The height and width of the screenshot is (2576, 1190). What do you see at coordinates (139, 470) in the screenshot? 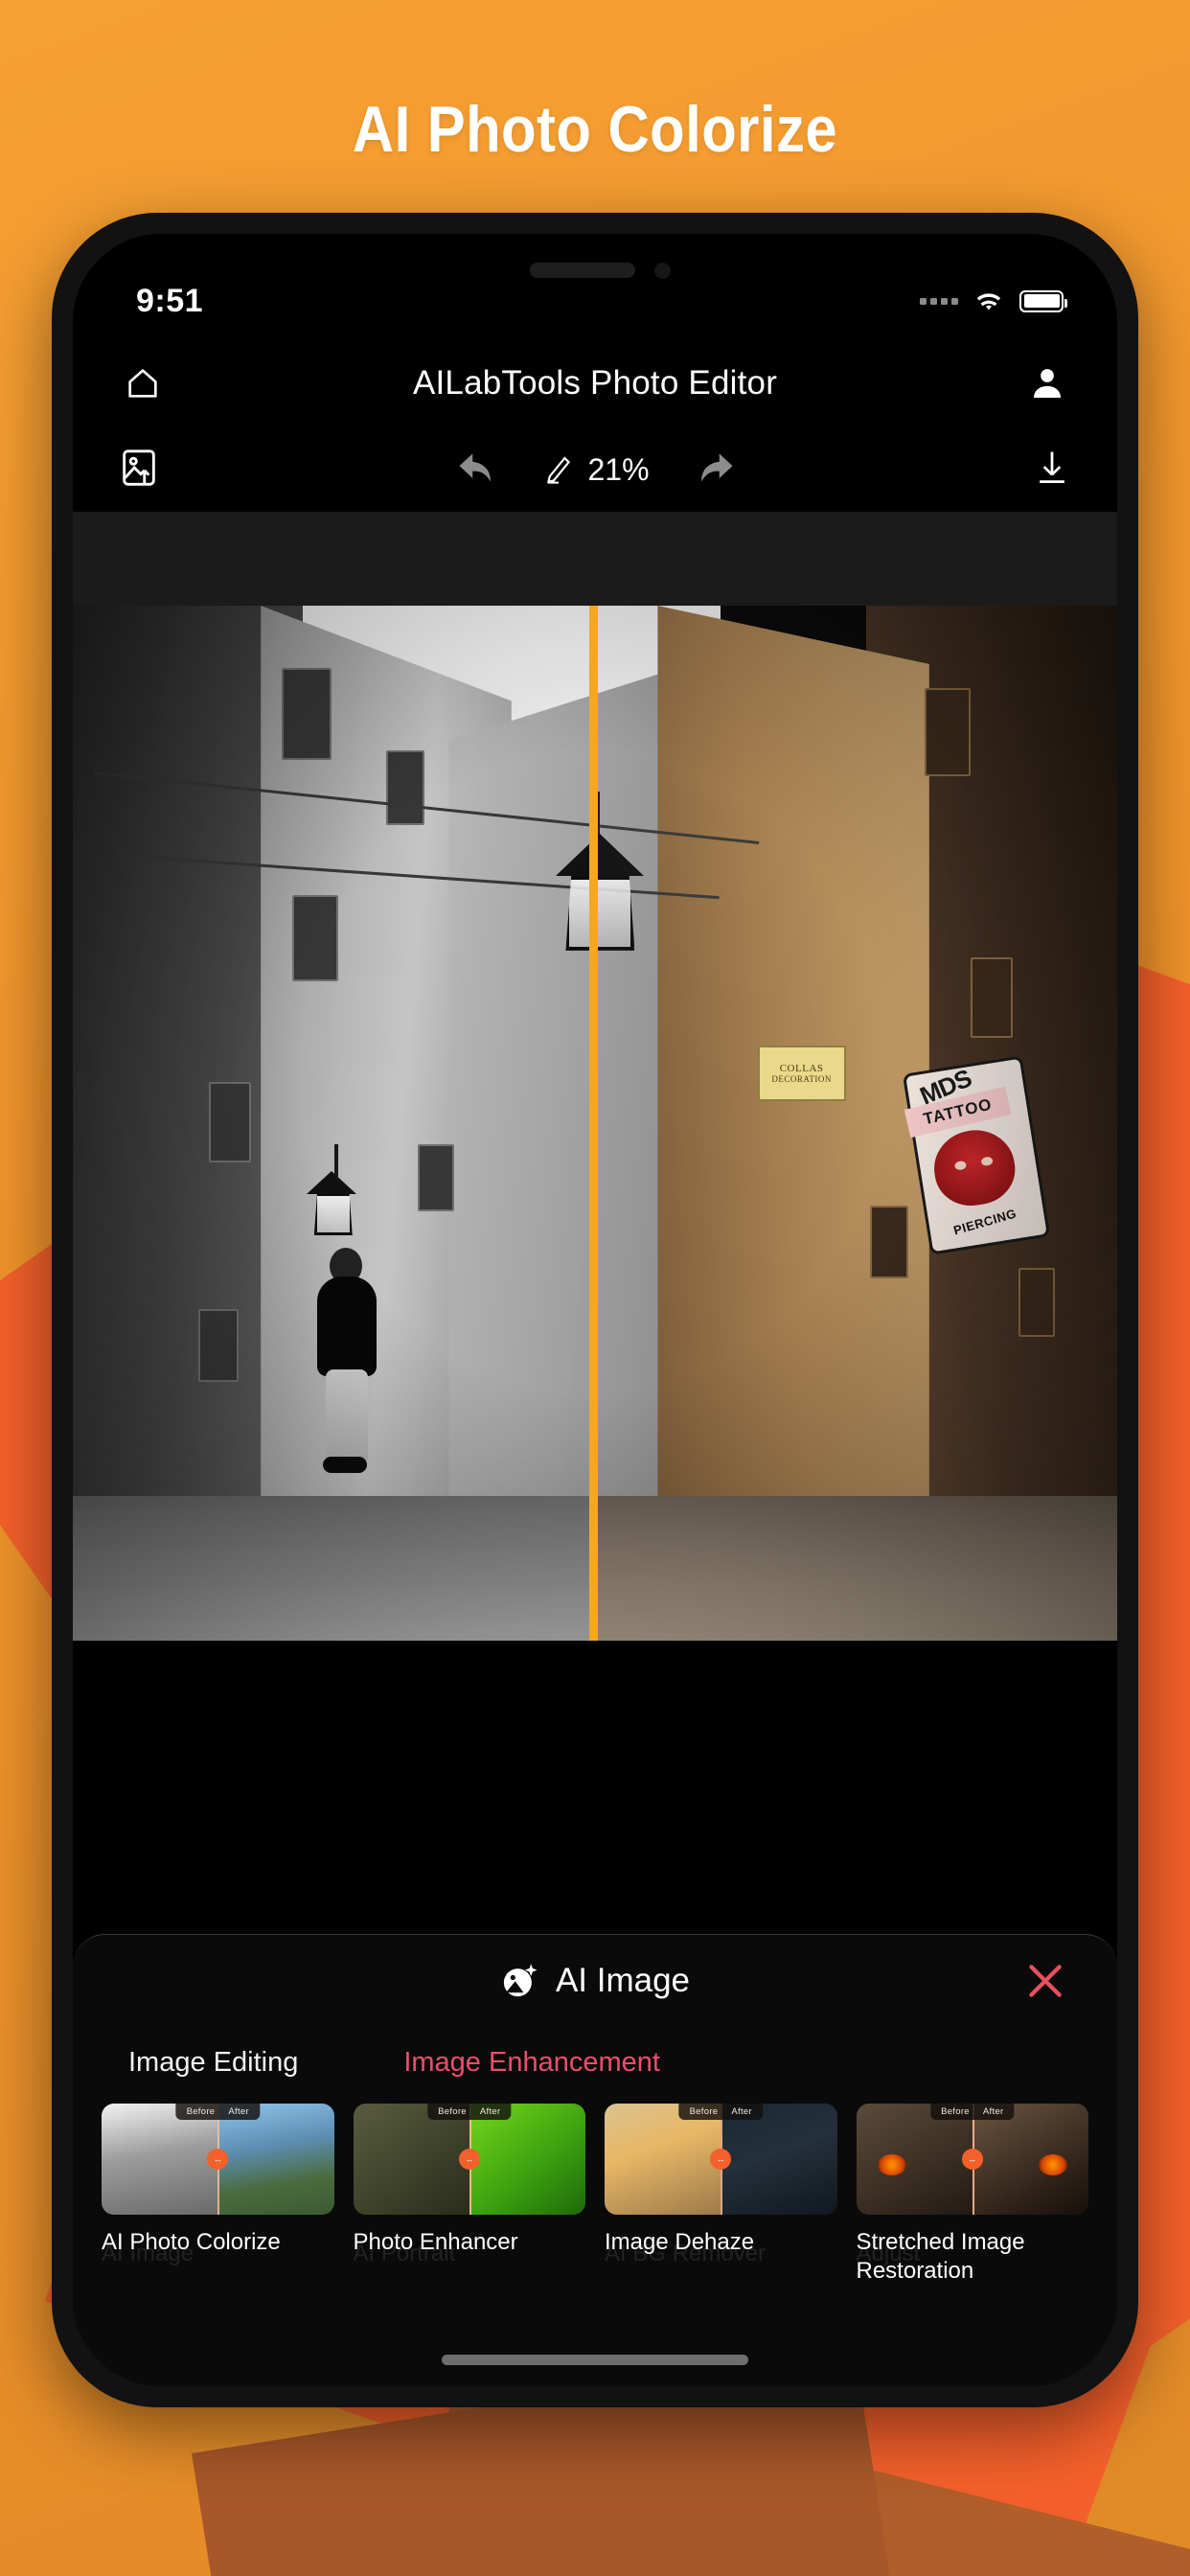
I see `image-upload-icon` at bounding box center [139, 470].